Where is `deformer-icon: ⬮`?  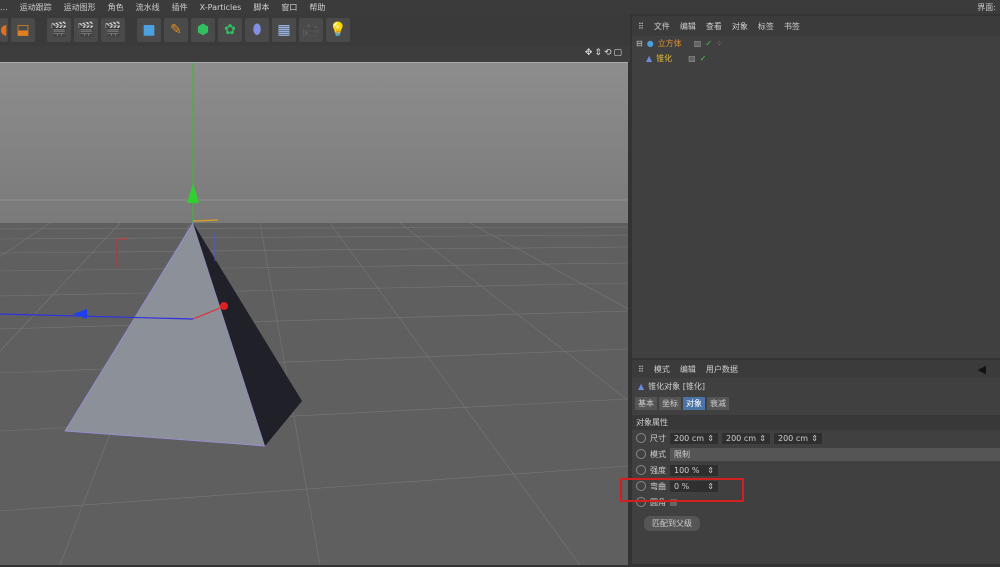 deformer-icon: ⬮ is located at coordinates (257, 30).